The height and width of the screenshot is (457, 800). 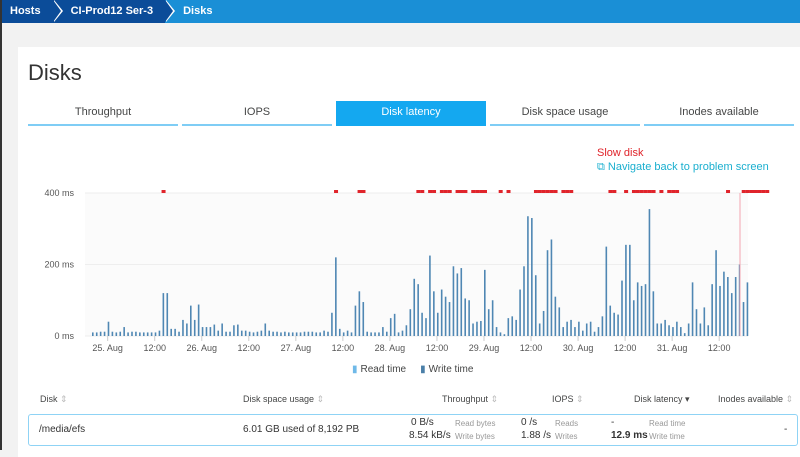 I want to click on throughput-write-label: Write bytes, so click(x=475, y=436).